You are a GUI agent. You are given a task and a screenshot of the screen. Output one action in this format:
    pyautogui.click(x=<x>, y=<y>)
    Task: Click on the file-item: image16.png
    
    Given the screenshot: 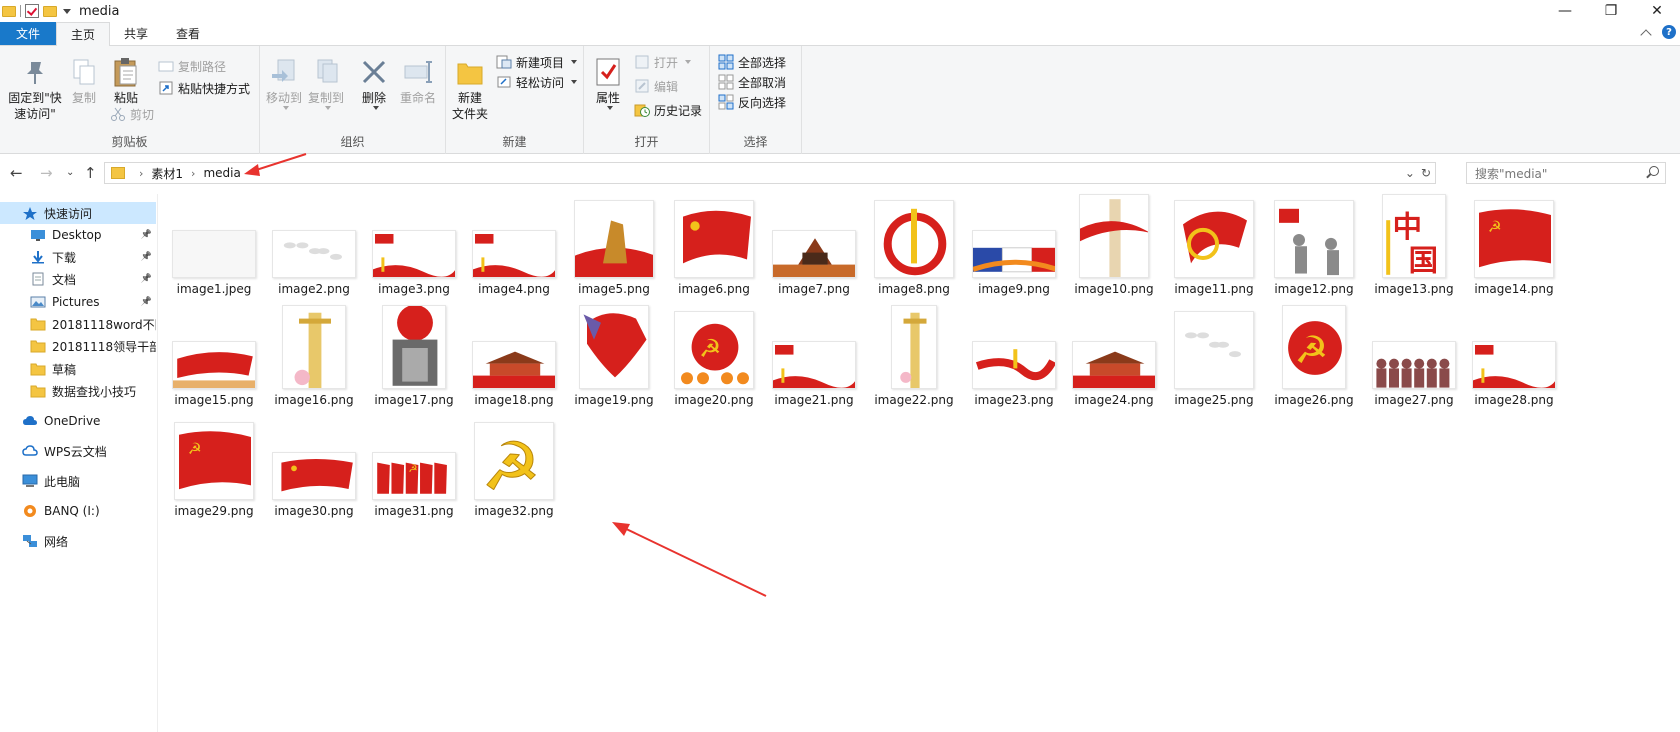 What is the action you would take?
    pyautogui.click(x=314, y=355)
    